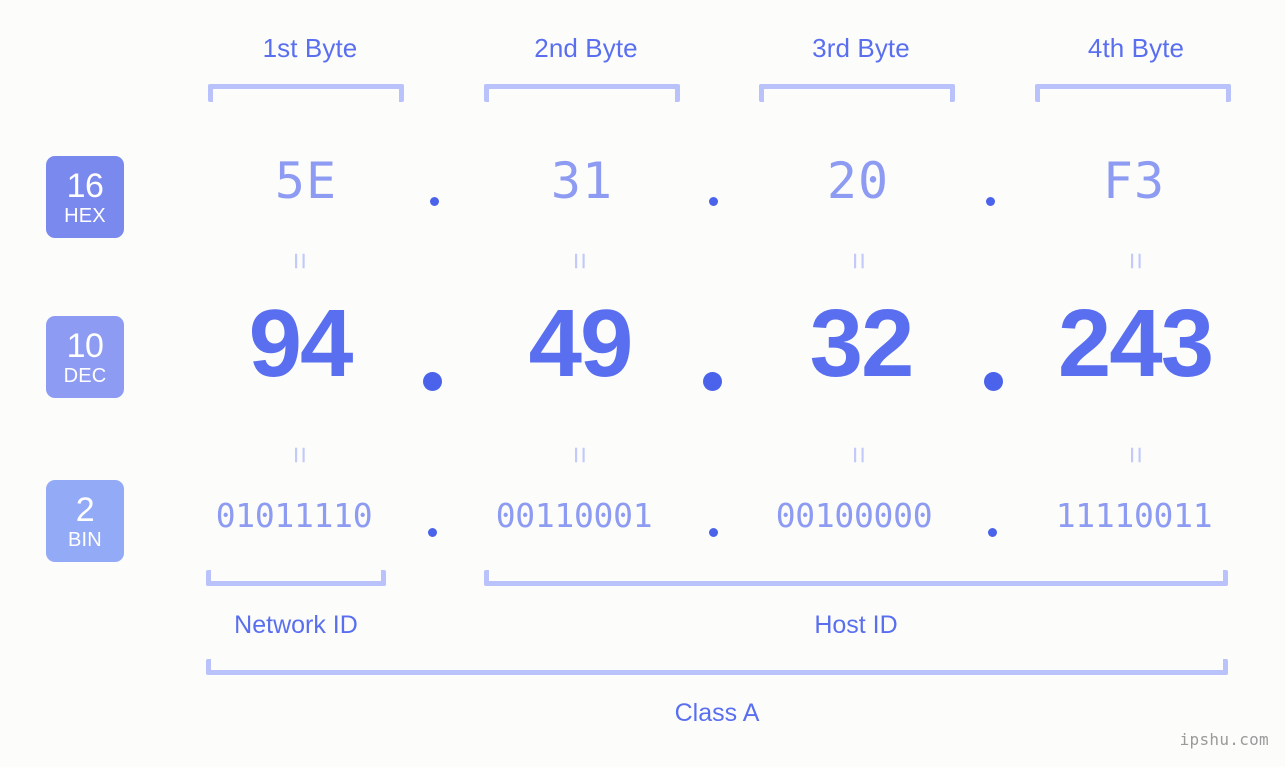  I want to click on bin-value-byte-4: 11110011, so click(1134, 515).